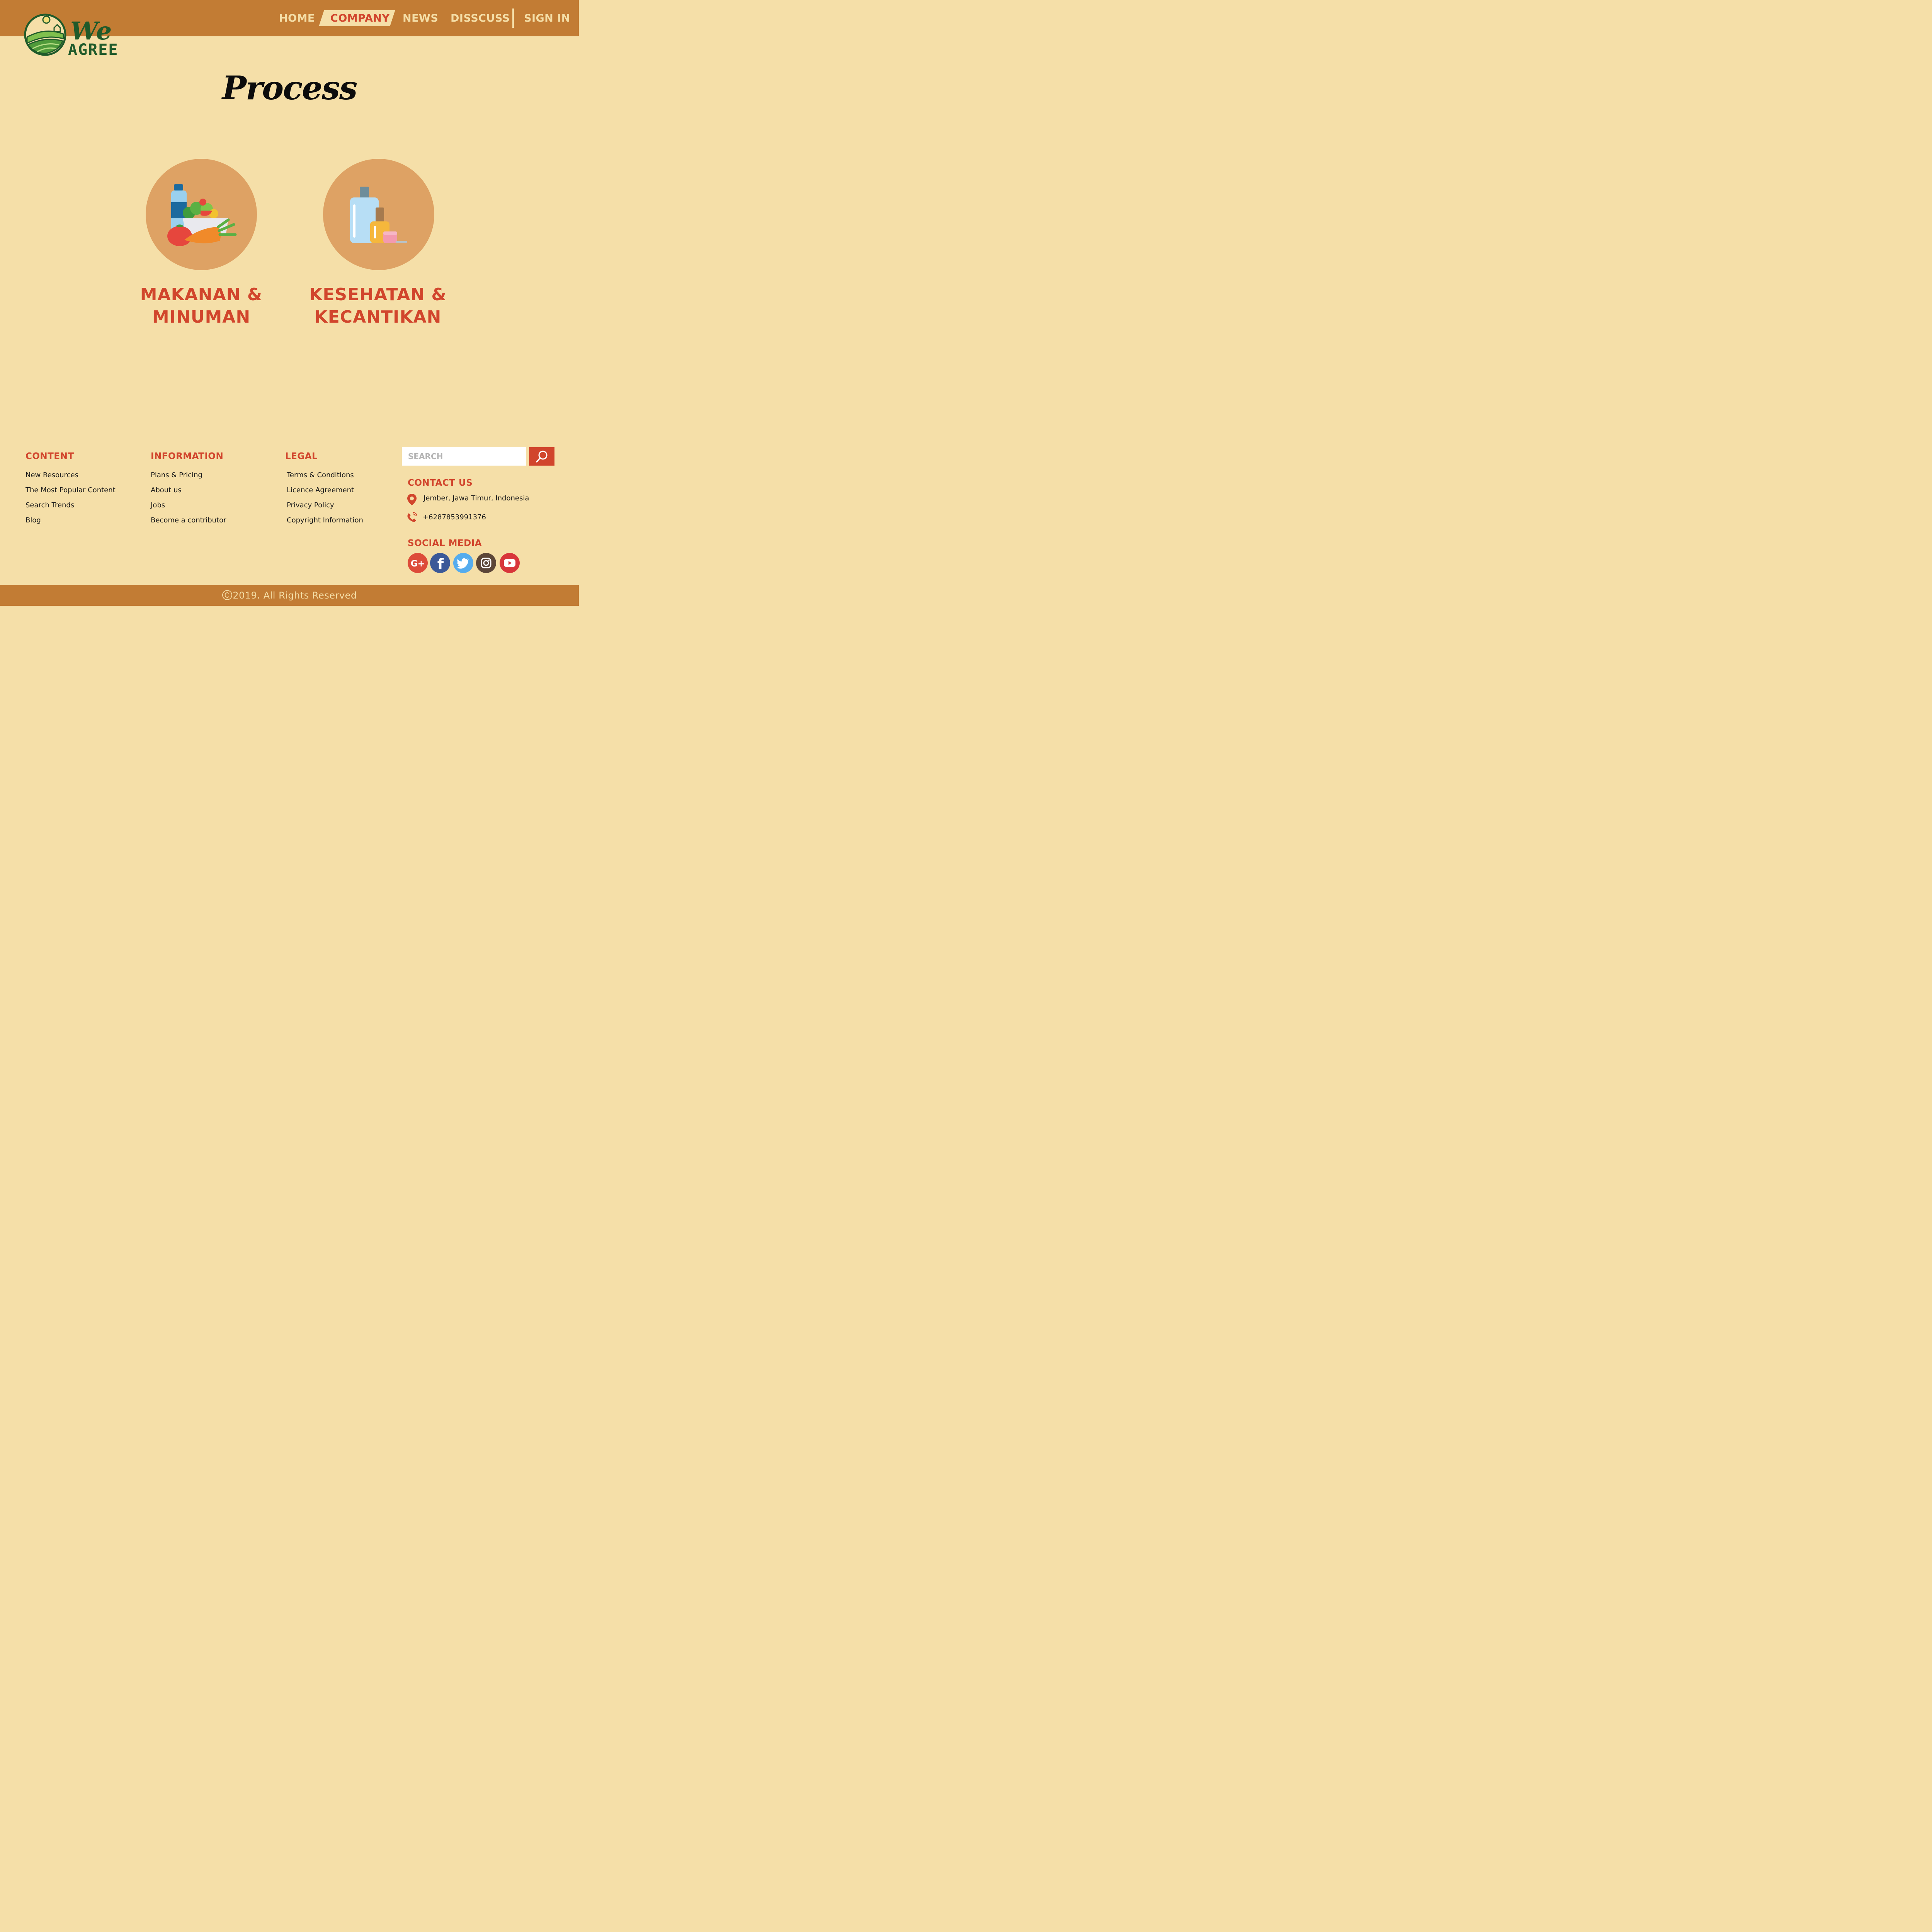 The width and height of the screenshot is (1932, 1932). Describe the element at coordinates (445, 543) in the screenshot. I see `social-media-heading: SOCIAL MEDIA` at that location.